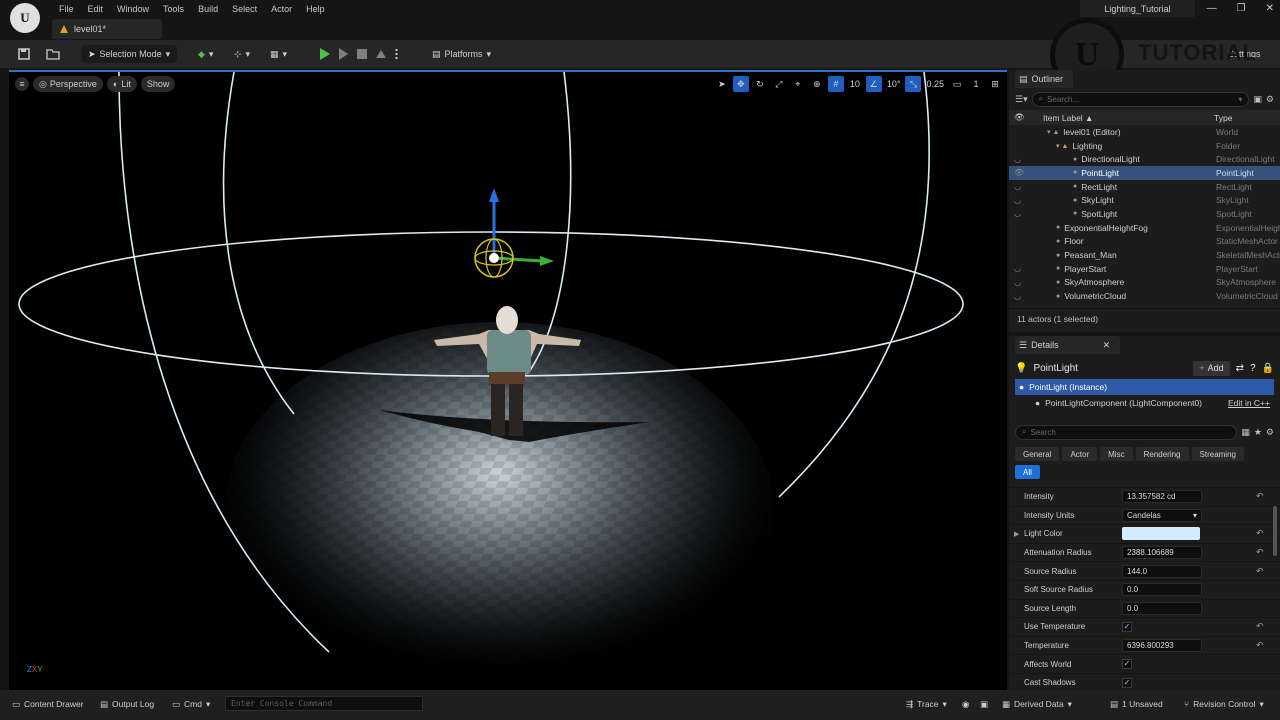 The height and width of the screenshot is (720, 1280). Describe the element at coordinates (66, 9) in the screenshot. I see `menu-file: File` at that location.